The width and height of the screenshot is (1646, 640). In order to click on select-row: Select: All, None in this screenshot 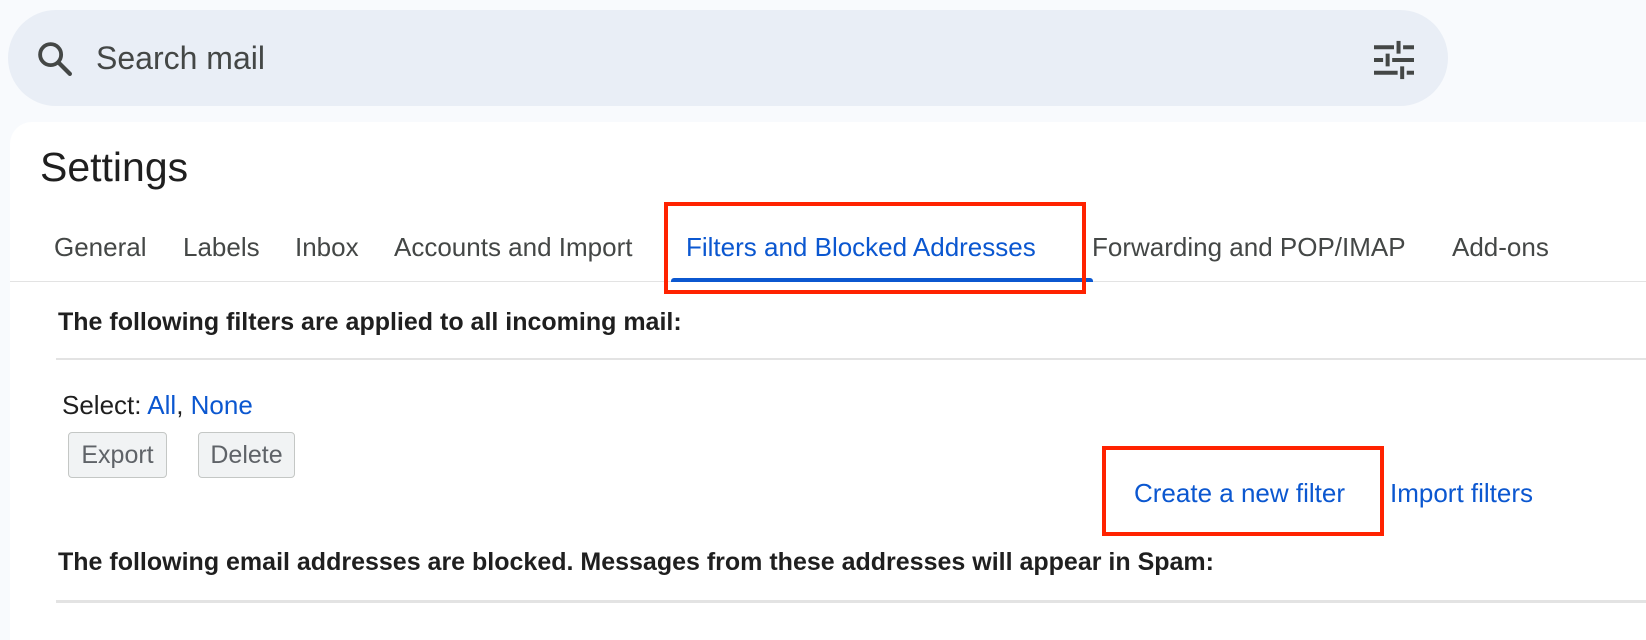, I will do `click(157, 405)`.